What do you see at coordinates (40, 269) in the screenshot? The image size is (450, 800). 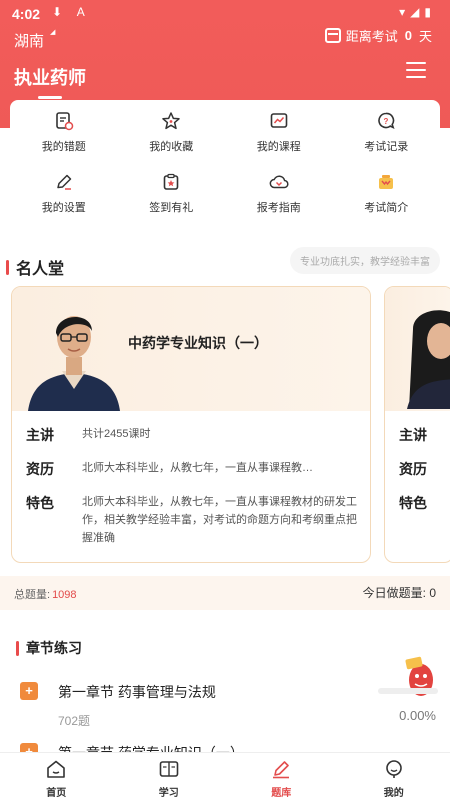 I see `famous-title-text: 名人堂` at bounding box center [40, 269].